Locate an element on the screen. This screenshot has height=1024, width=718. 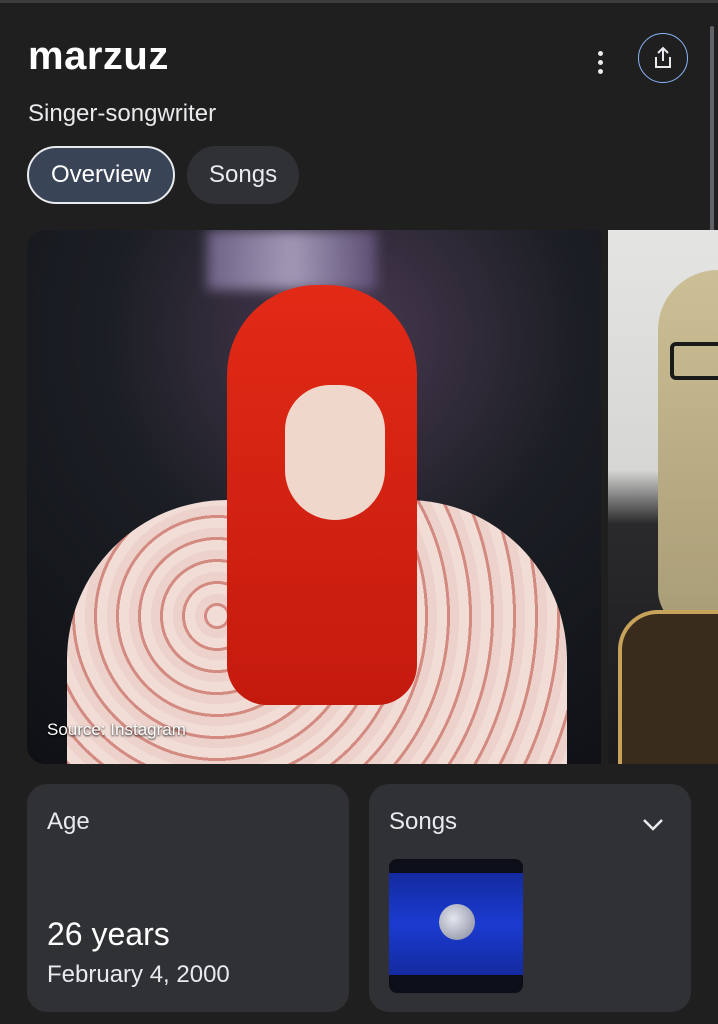
entity-subtitle: Singer-songwriter is located at coordinates (122, 113).